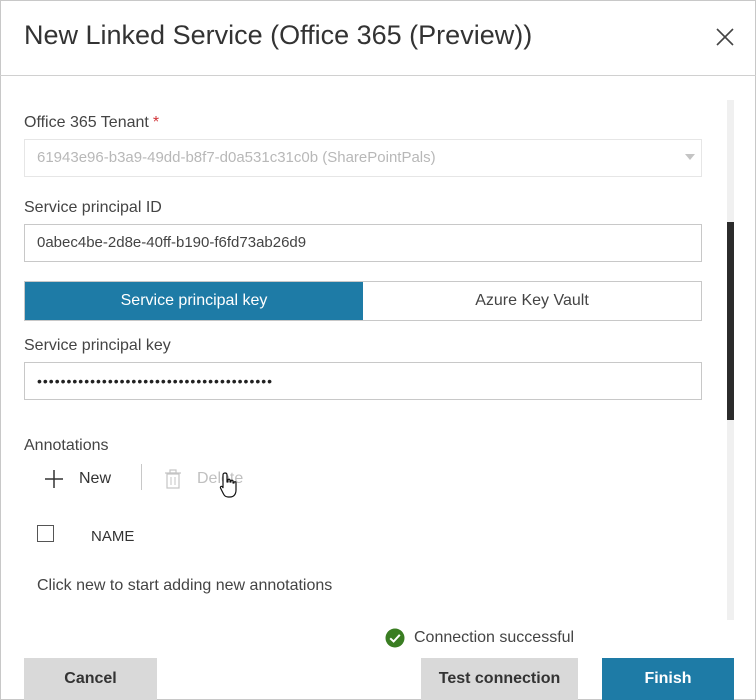  What do you see at coordinates (725, 37) in the screenshot?
I see `close-icon` at bounding box center [725, 37].